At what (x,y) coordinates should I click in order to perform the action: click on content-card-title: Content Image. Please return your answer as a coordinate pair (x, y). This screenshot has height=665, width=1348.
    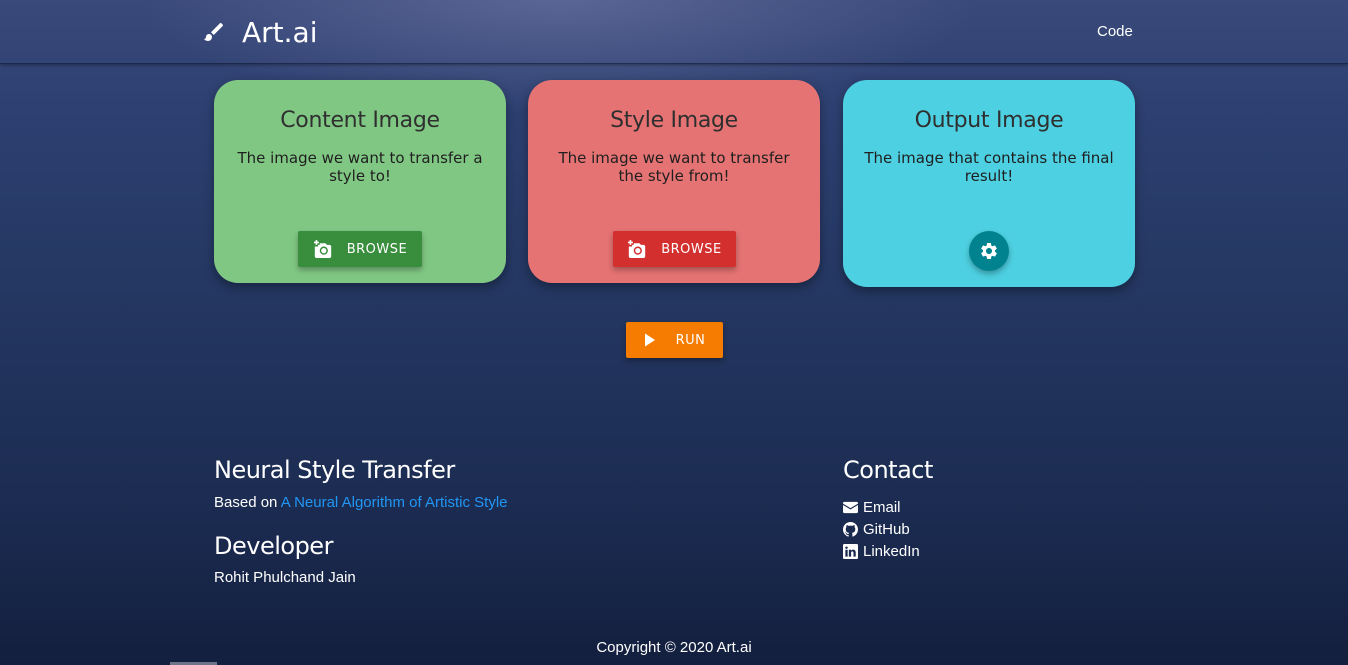
    Looking at the image, I should click on (360, 120).